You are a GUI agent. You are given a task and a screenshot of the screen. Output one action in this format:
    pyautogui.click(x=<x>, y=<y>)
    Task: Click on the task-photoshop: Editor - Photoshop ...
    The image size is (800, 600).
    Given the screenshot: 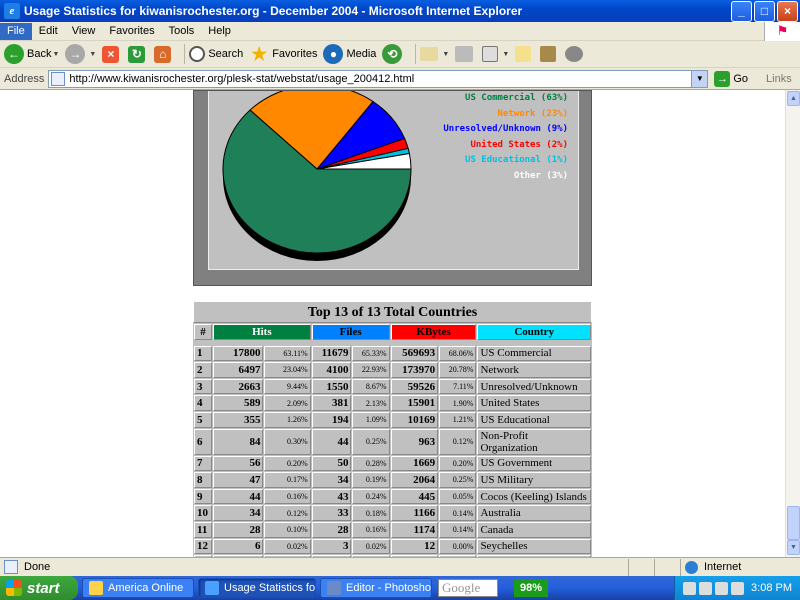 What is the action you would take?
    pyautogui.click(x=376, y=588)
    